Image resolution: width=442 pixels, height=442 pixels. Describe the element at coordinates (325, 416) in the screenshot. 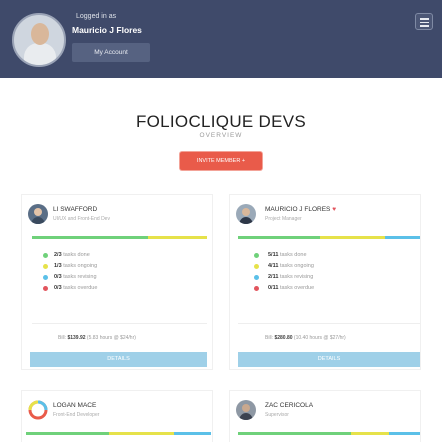

I see `member-card: ZAC CERICOLA Supervisor` at that location.